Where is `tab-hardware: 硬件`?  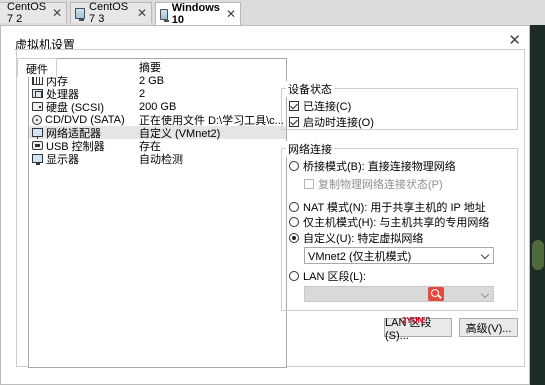 tab-hardware: 硬件 is located at coordinates (37, 67).